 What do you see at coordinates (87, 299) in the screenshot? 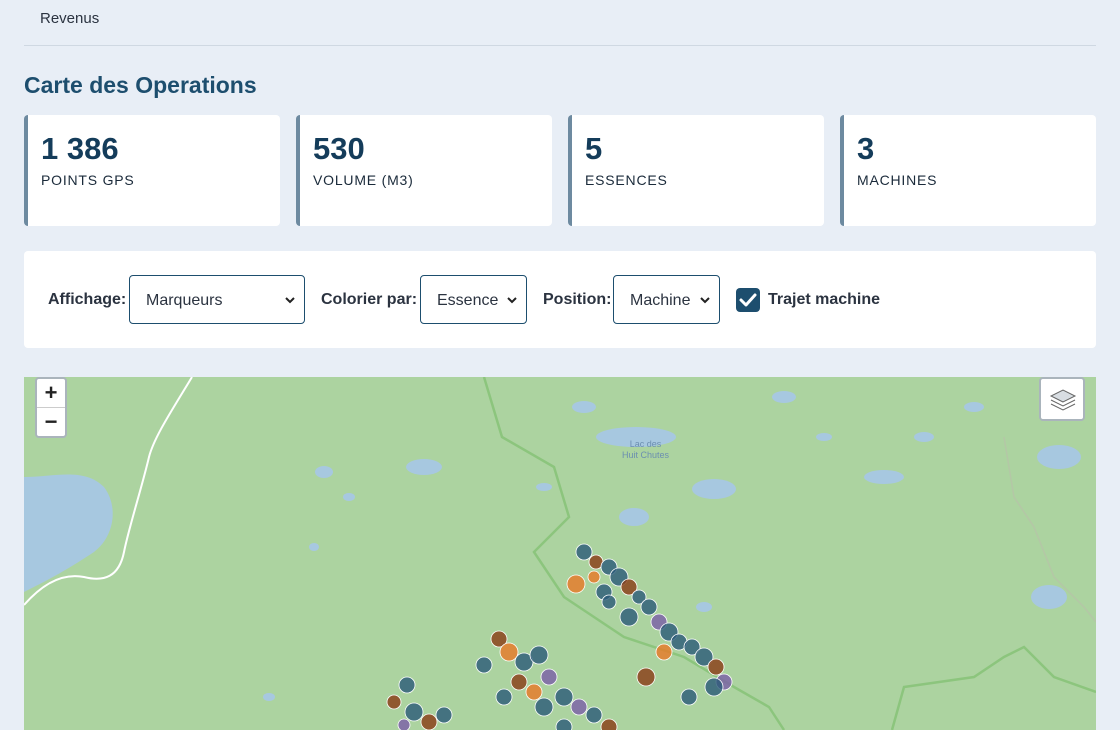
I see `affichage-label: Affichage:` at bounding box center [87, 299].